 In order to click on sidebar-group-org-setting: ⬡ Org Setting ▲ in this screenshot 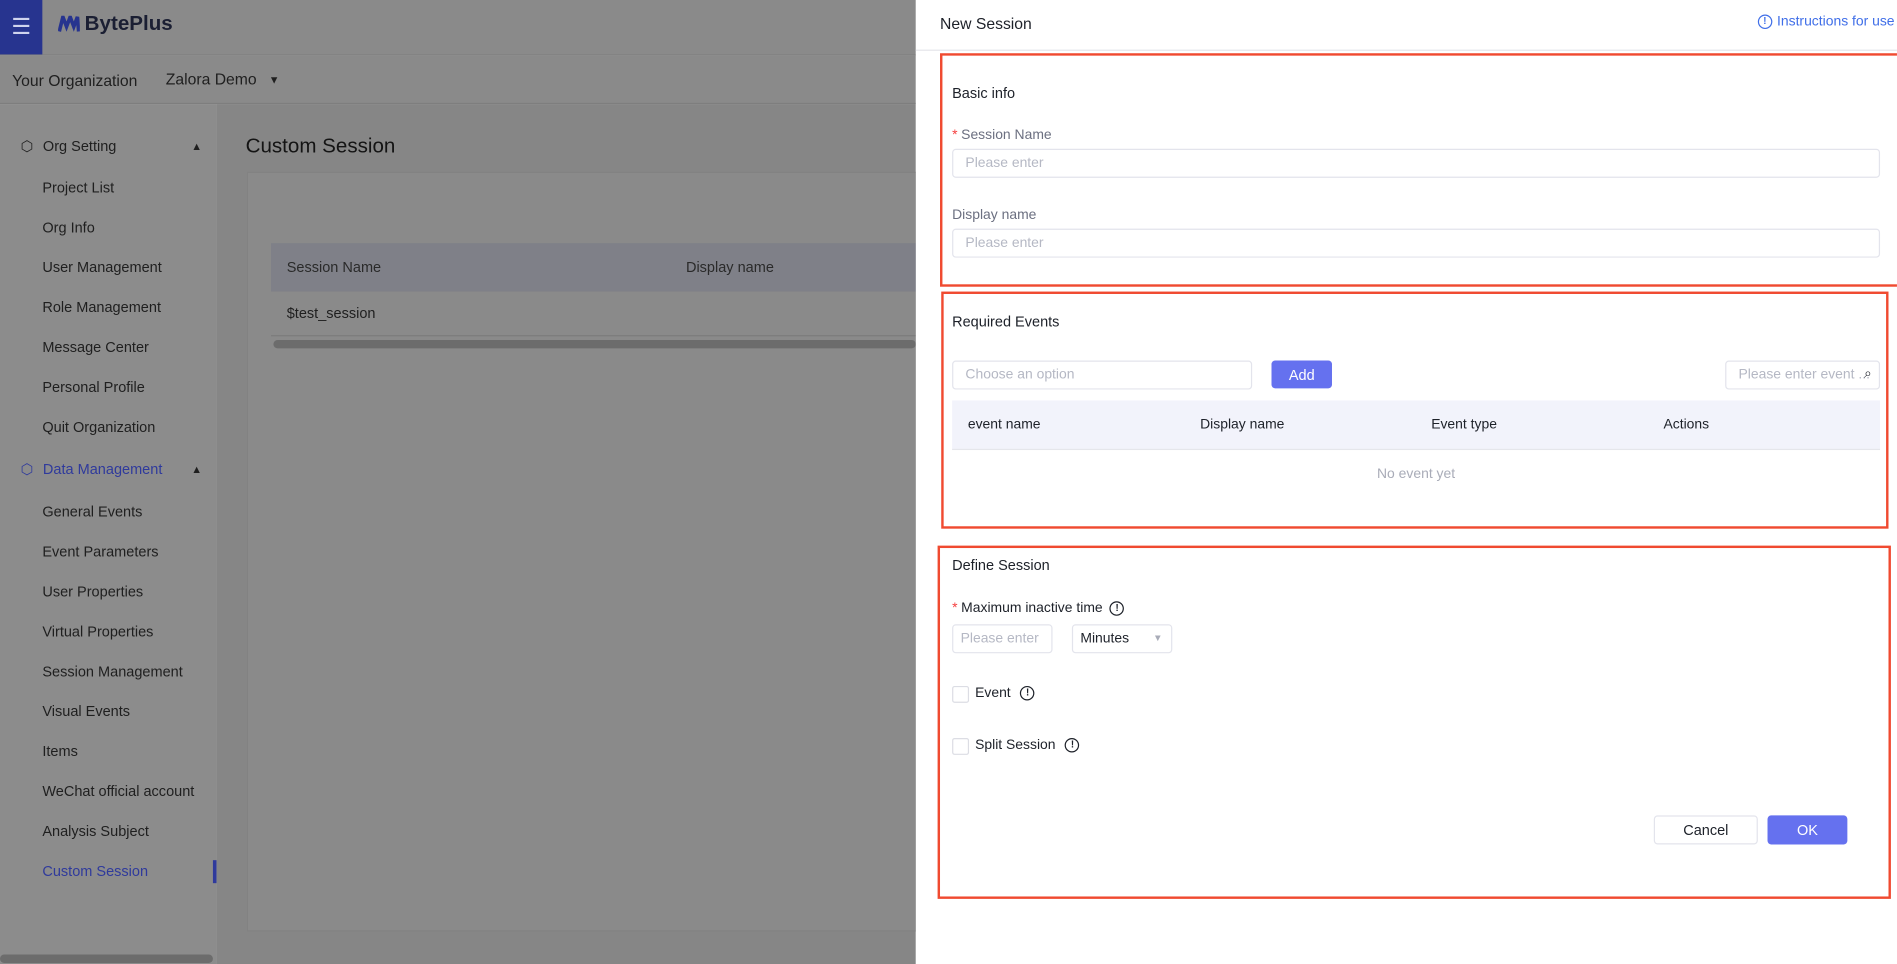, I will do `click(111, 146)`.